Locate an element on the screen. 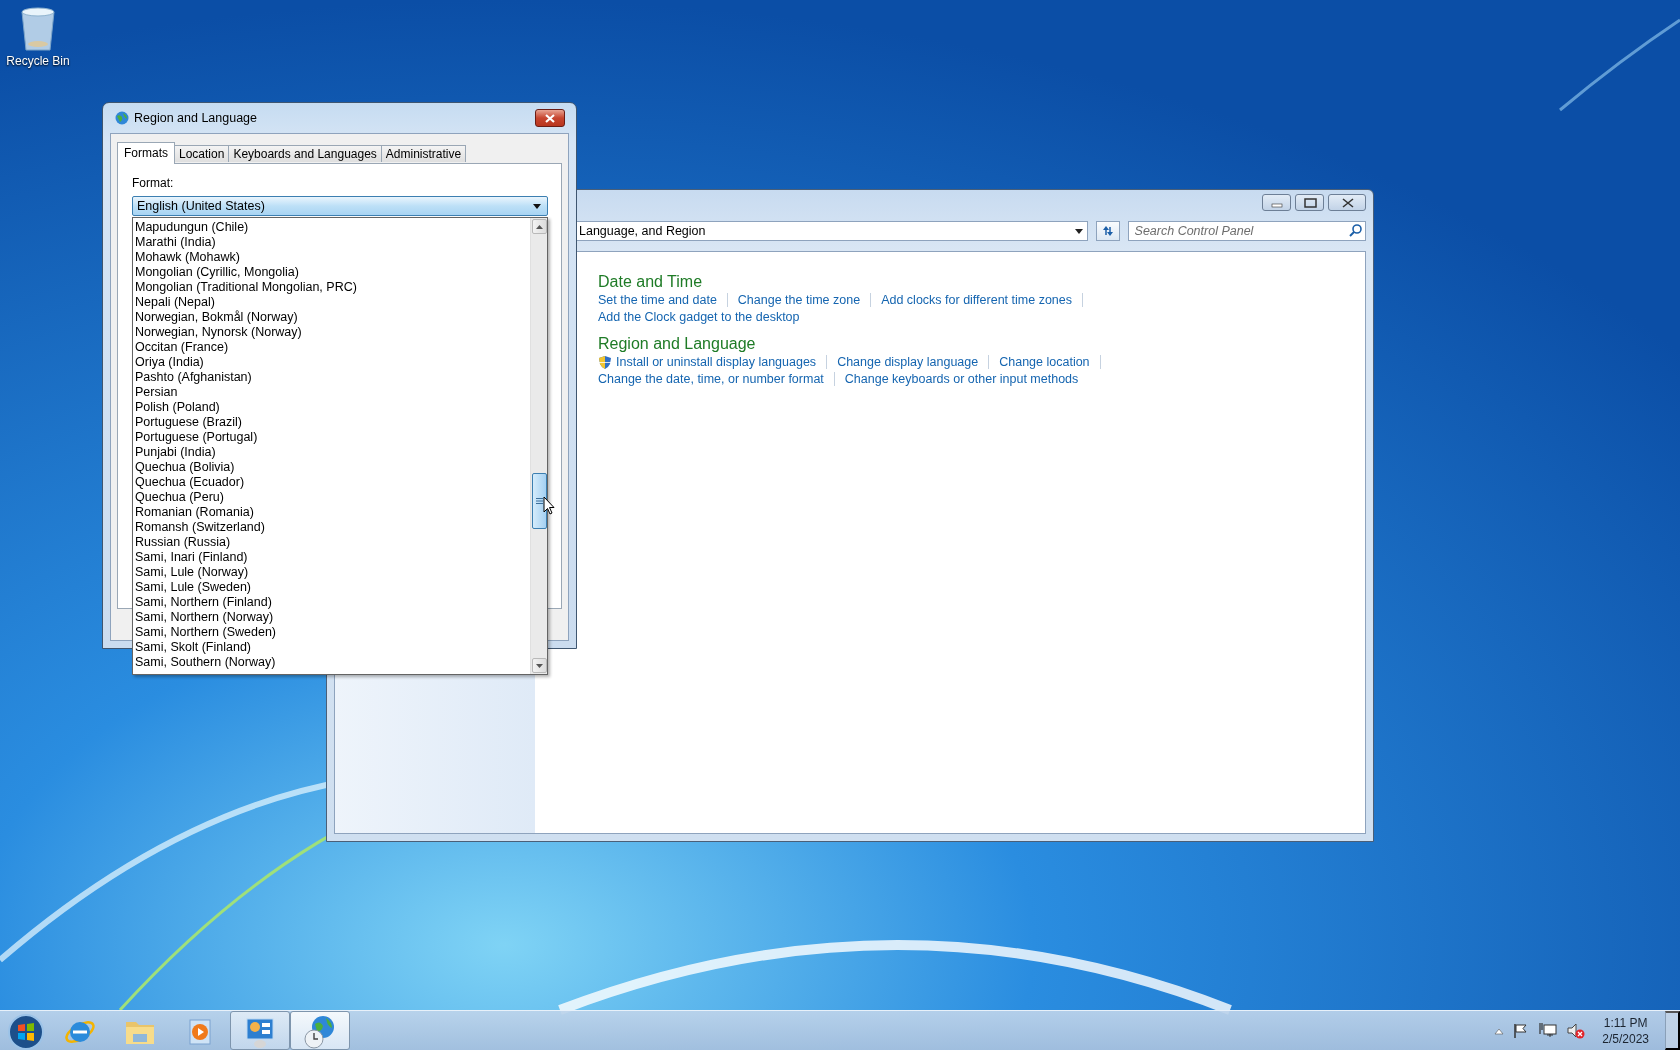 The image size is (1680, 1050). up-arrow-icon is located at coordinates (539, 226).